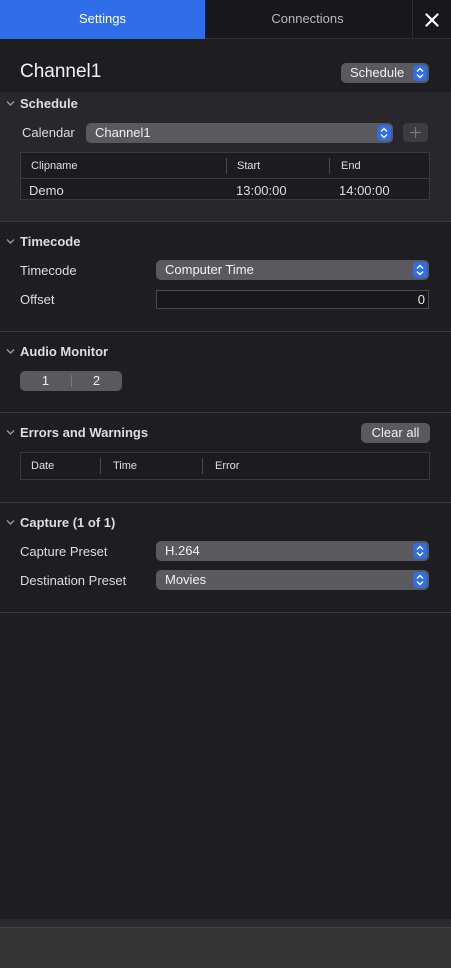 This screenshot has width=451, height=968. Describe the element at coordinates (292, 551) in the screenshot. I see `capture-preset-popup: H.264` at that location.